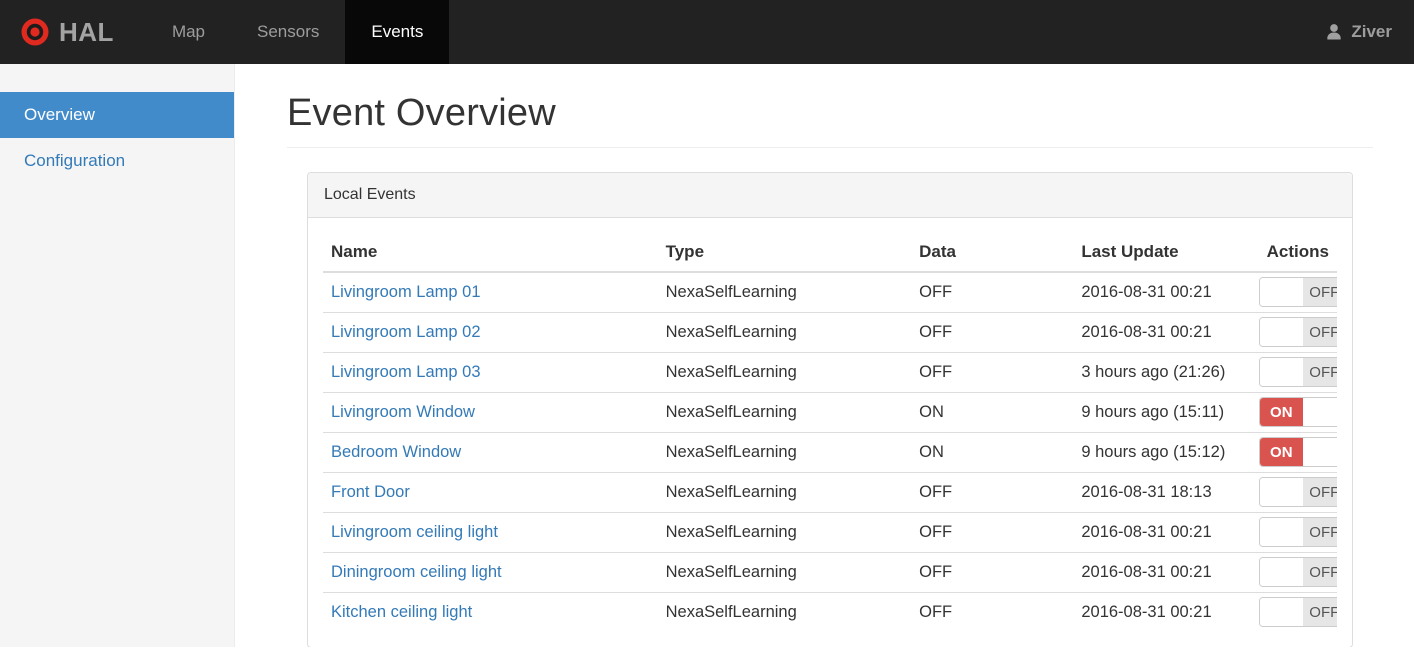 The height and width of the screenshot is (647, 1414). What do you see at coordinates (416, 572) in the screenshot?
I see `event-link: Diningroom ceiling light` at bounding box center [416, 572].